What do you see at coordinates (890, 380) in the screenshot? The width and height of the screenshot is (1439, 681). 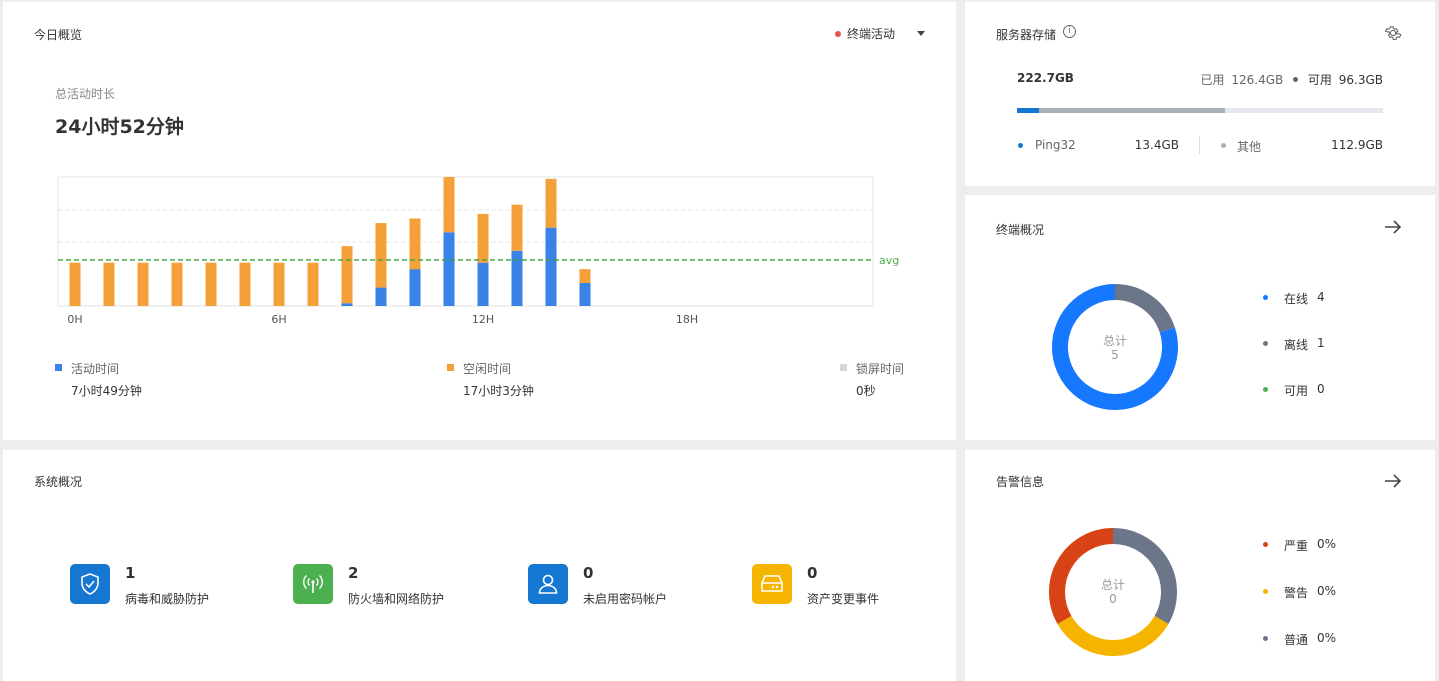 I see `legend-locked: 锁屏时间 0秒` at bounding box center [890, 380].